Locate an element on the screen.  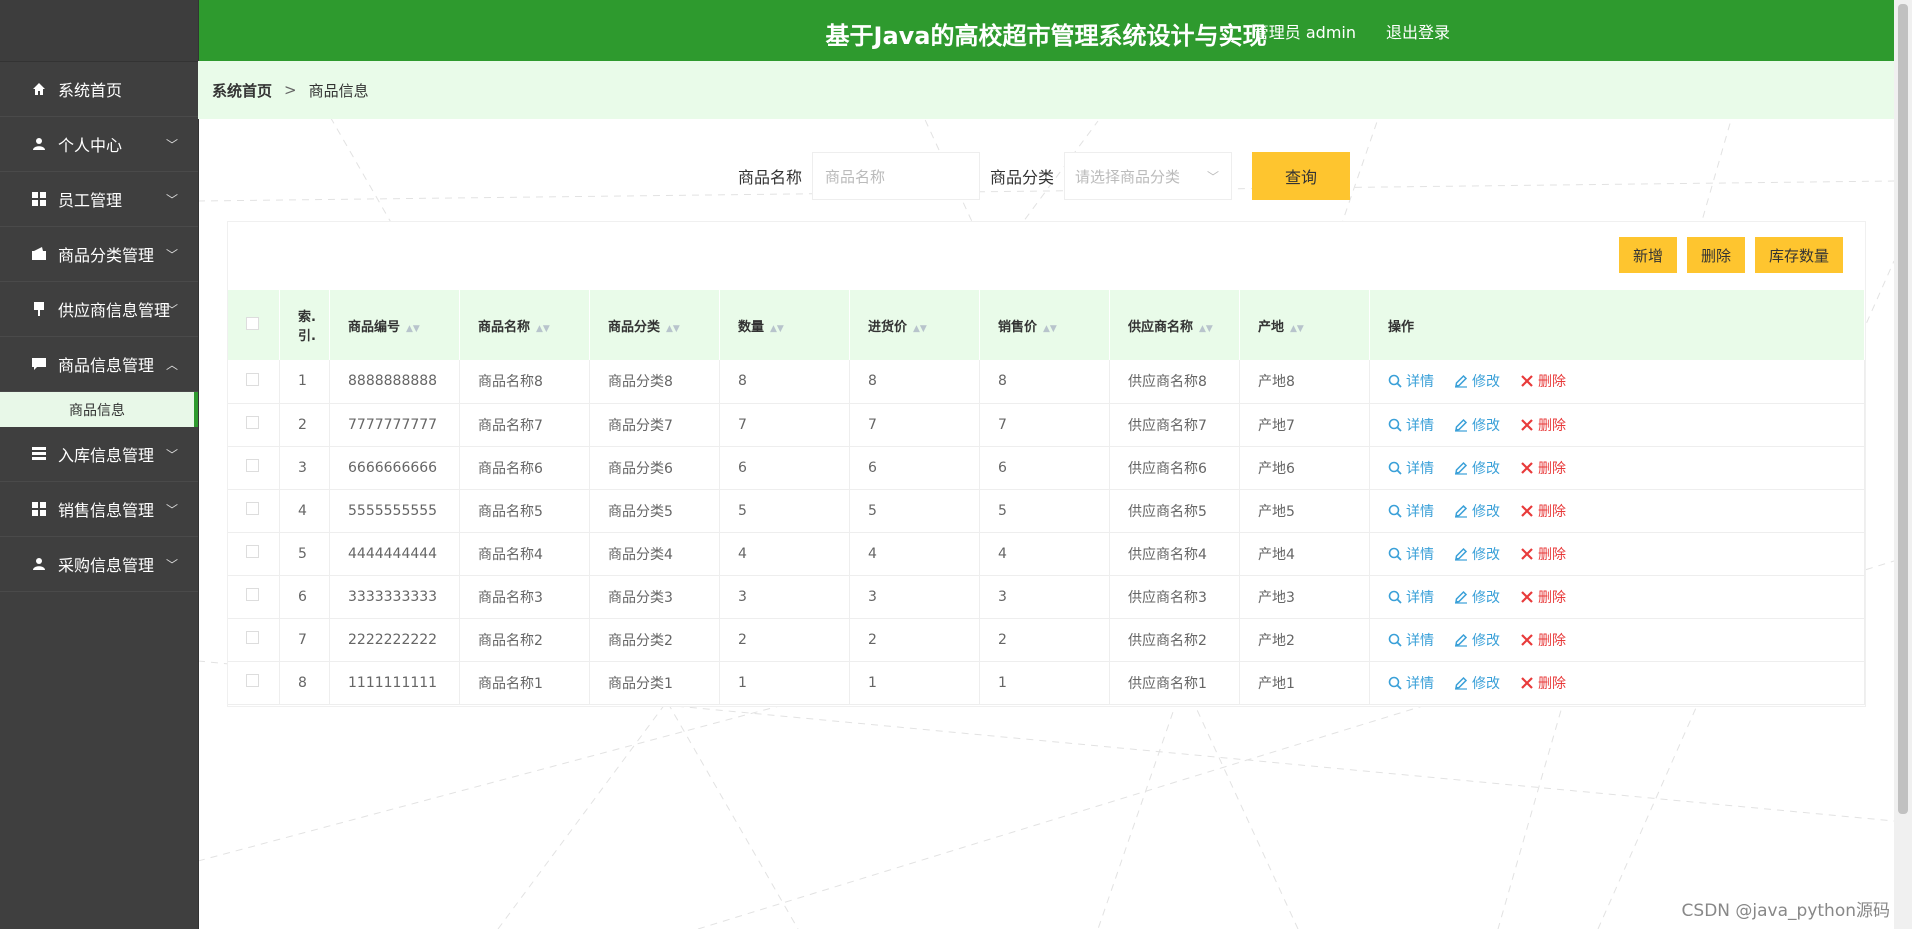
add-button: 新增 is located at coordinates (1647, 255).